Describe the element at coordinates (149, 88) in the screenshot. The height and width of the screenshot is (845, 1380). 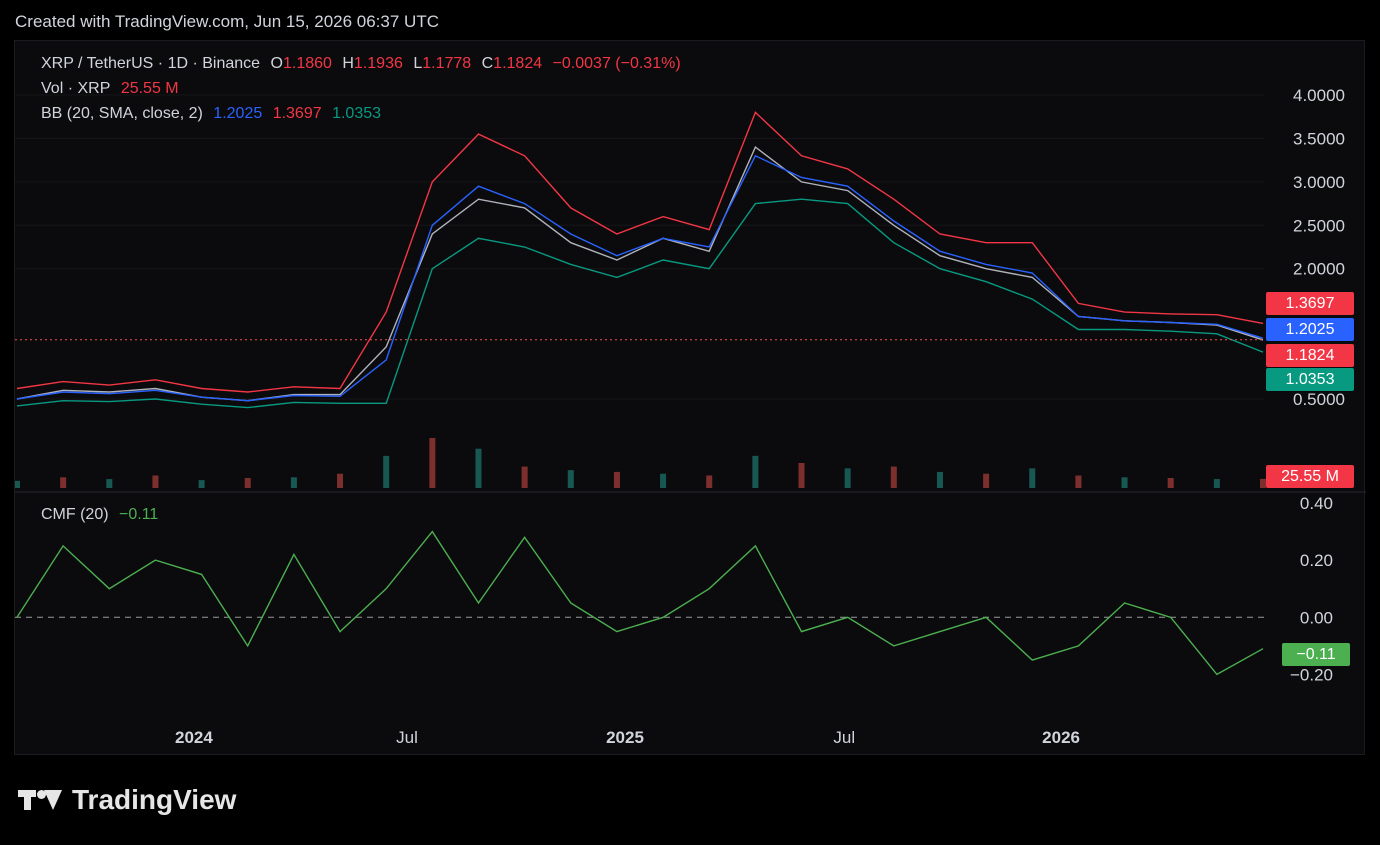
I see `volume-value: 25.55 M` at that location.